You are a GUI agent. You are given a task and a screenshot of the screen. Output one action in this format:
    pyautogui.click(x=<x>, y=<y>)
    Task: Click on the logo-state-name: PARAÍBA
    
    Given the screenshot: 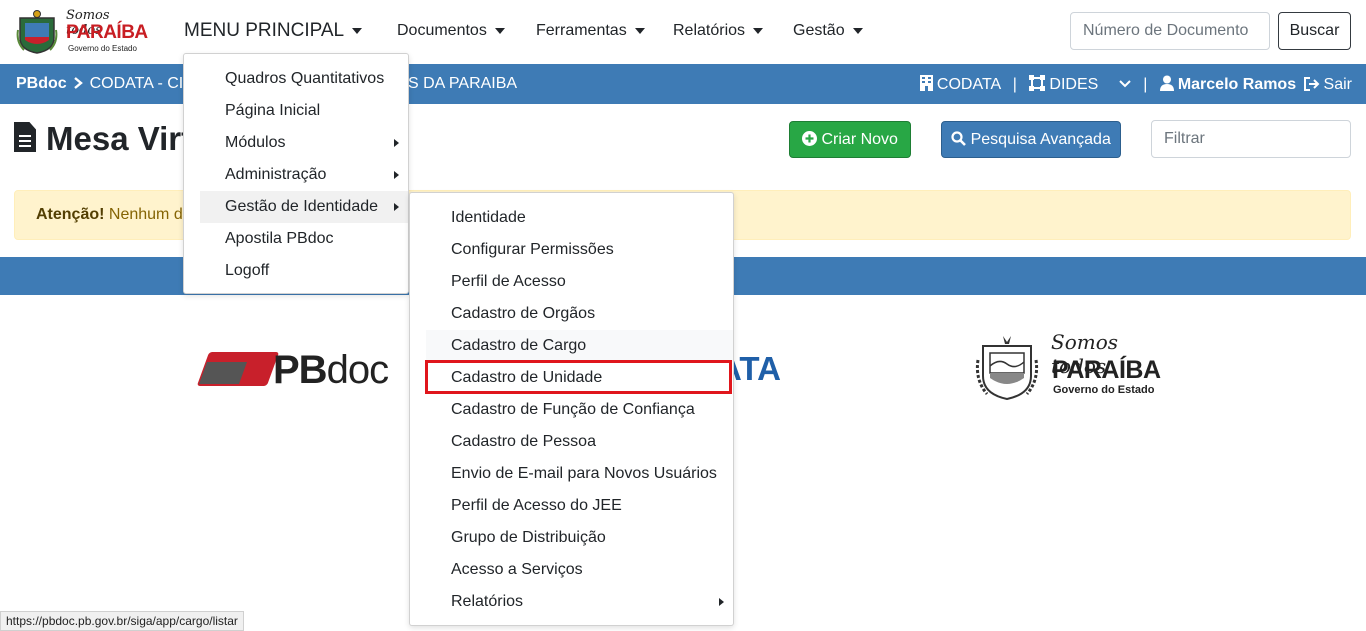 What is the action you would take?
    pyautogui.click(x=107, y=32)
    